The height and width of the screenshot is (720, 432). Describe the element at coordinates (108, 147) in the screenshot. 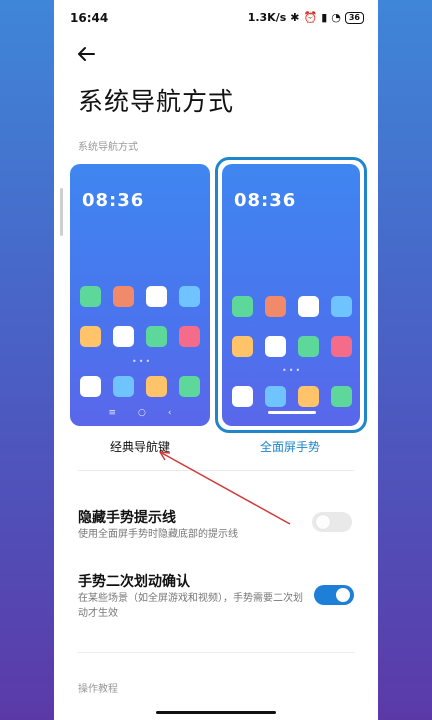

I see `section-label: 系统导航方式` at that location.